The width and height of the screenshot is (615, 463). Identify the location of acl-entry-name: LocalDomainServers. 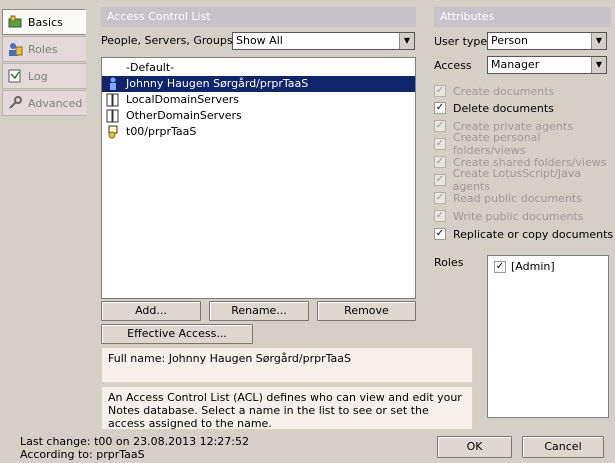
(182, 99).